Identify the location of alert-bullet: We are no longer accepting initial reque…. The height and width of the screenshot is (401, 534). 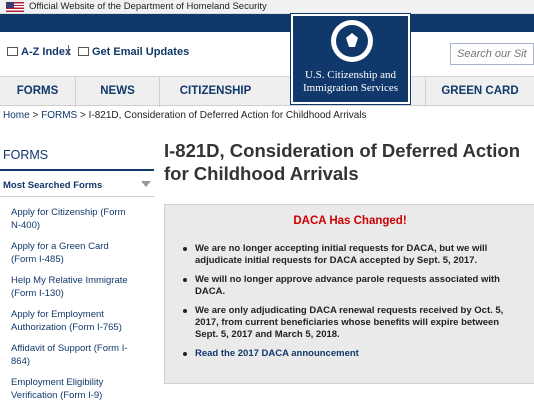
(349, 255).